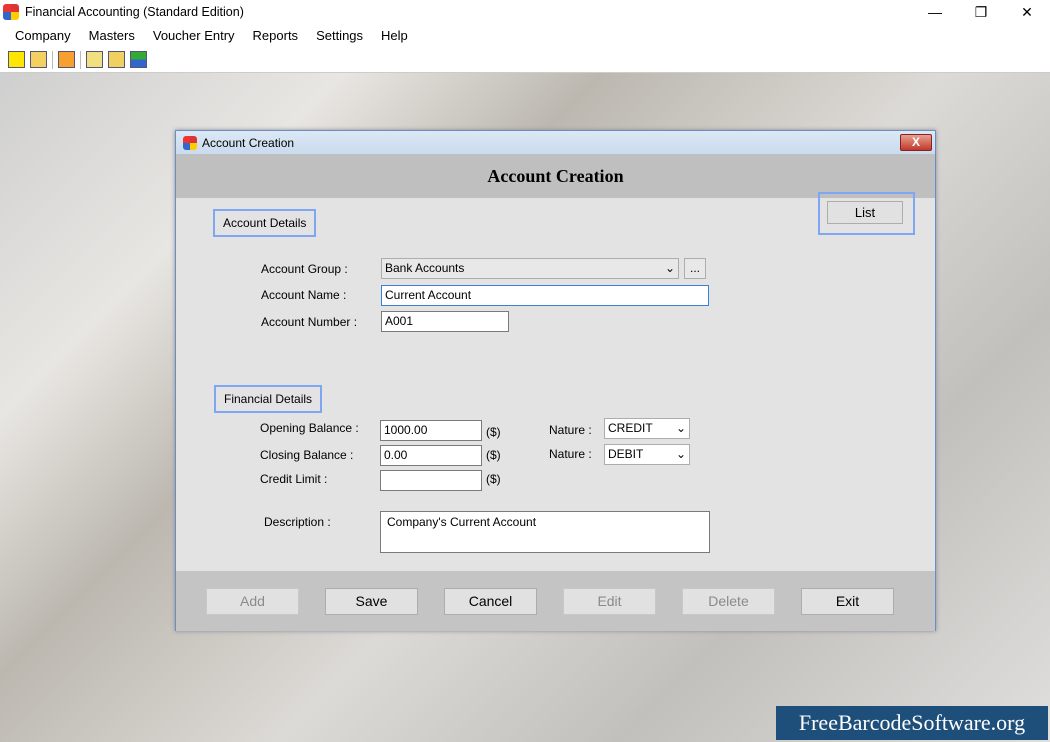  I want to click on account-name-input: Current Account, so click(545, 295).